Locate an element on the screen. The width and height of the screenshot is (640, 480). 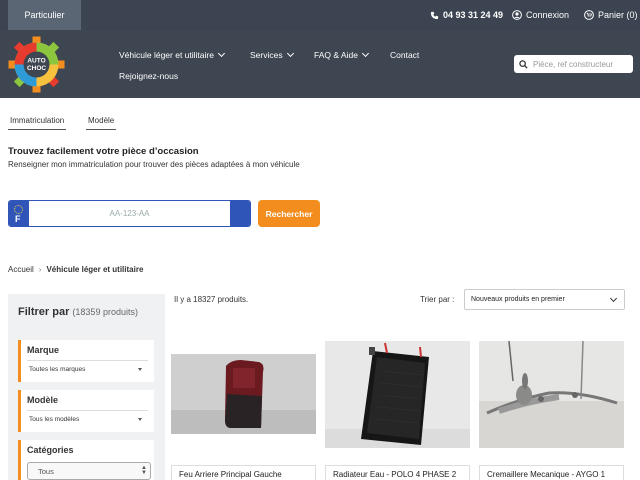
modele-select-value: Tous les modèles is located at coordinates (54, 419).